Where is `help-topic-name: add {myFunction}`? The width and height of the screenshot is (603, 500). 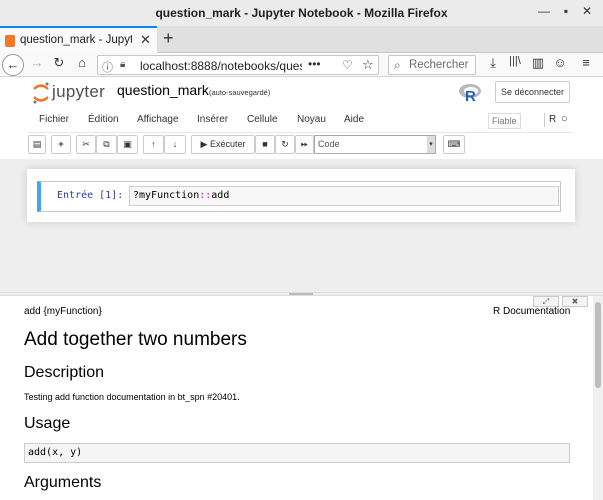 help-topic-name: add {myFunction} is located at coordinates (63, 311).